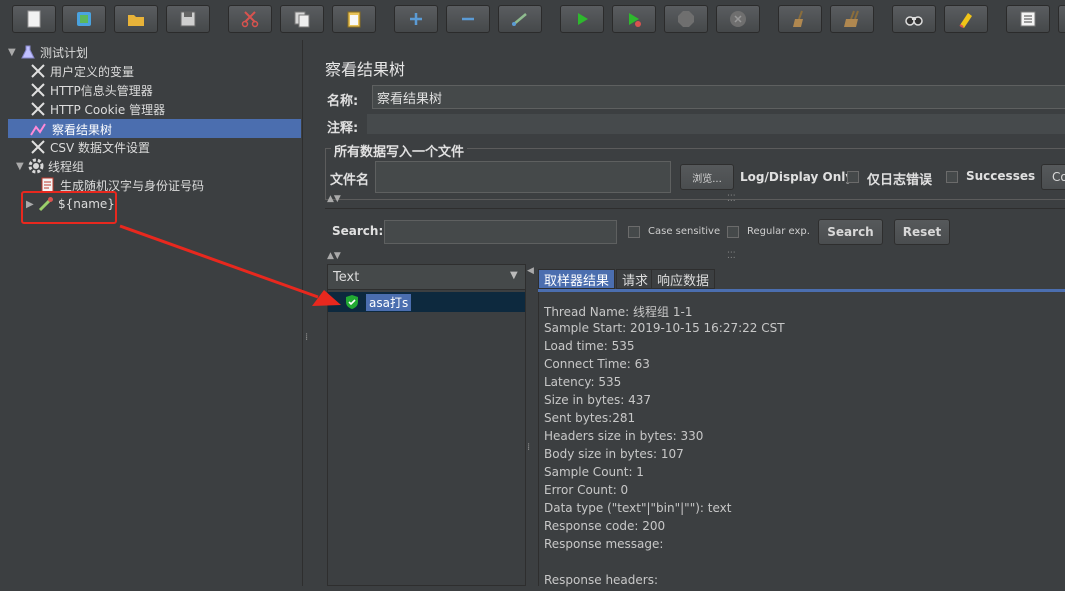 The height and width of the screenshot is (591, 1065). What do you see at coordinates (90, 147) in the screenshot?
I see `tree-item-csv-data: CSV 数据文件设置` at bounding box center [90, 147].